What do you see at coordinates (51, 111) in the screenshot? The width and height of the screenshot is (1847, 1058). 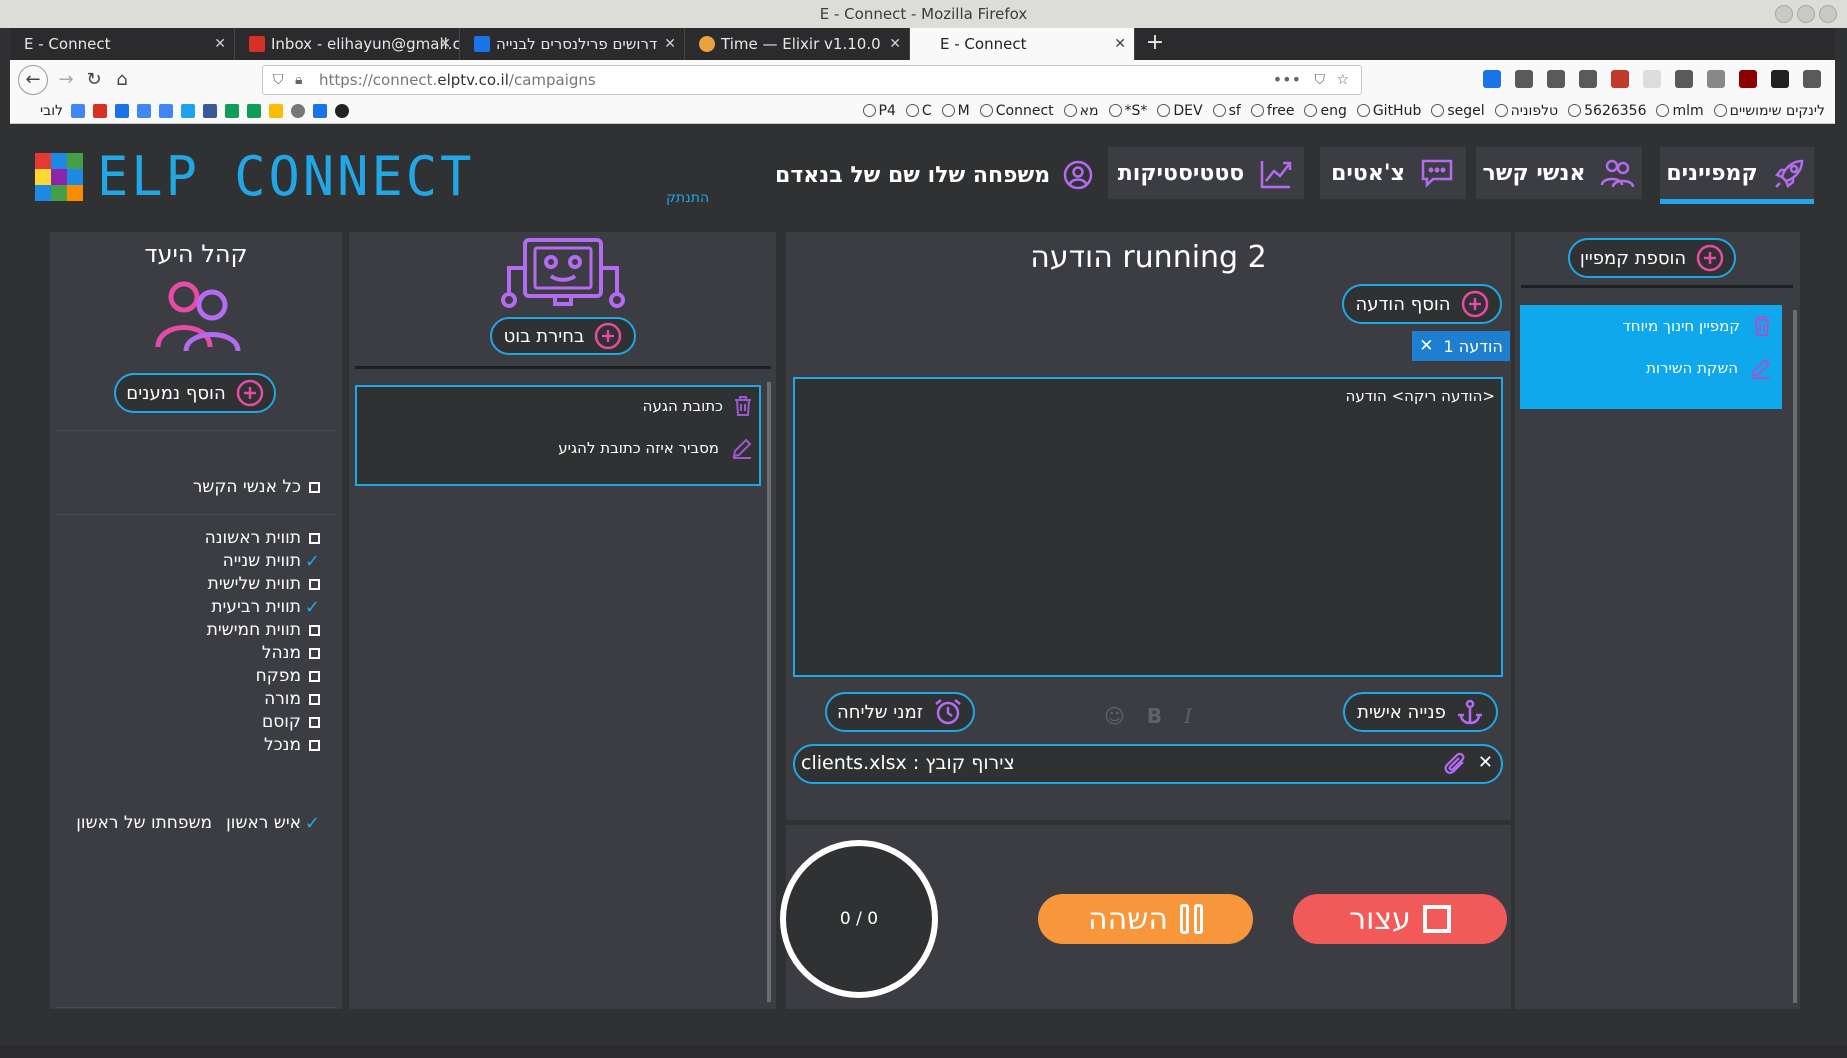 I see `bookmark-lobby: לובי` at bounding box center [51, 111].